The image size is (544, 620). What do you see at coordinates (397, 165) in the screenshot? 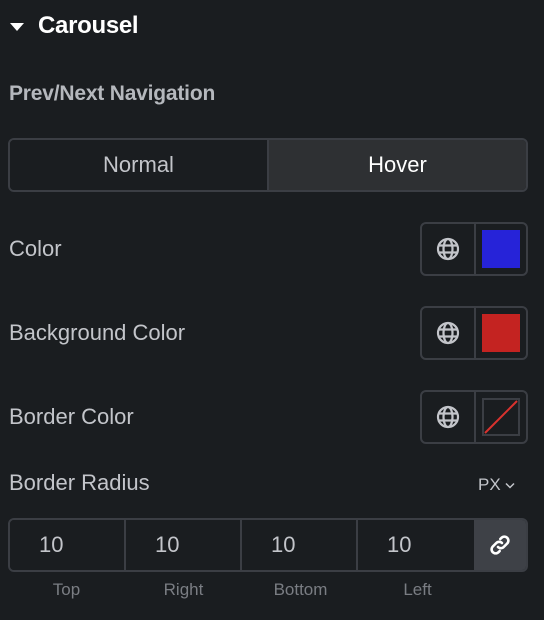
I see `tab-hover: Hover` at bounding box center [397, 165].